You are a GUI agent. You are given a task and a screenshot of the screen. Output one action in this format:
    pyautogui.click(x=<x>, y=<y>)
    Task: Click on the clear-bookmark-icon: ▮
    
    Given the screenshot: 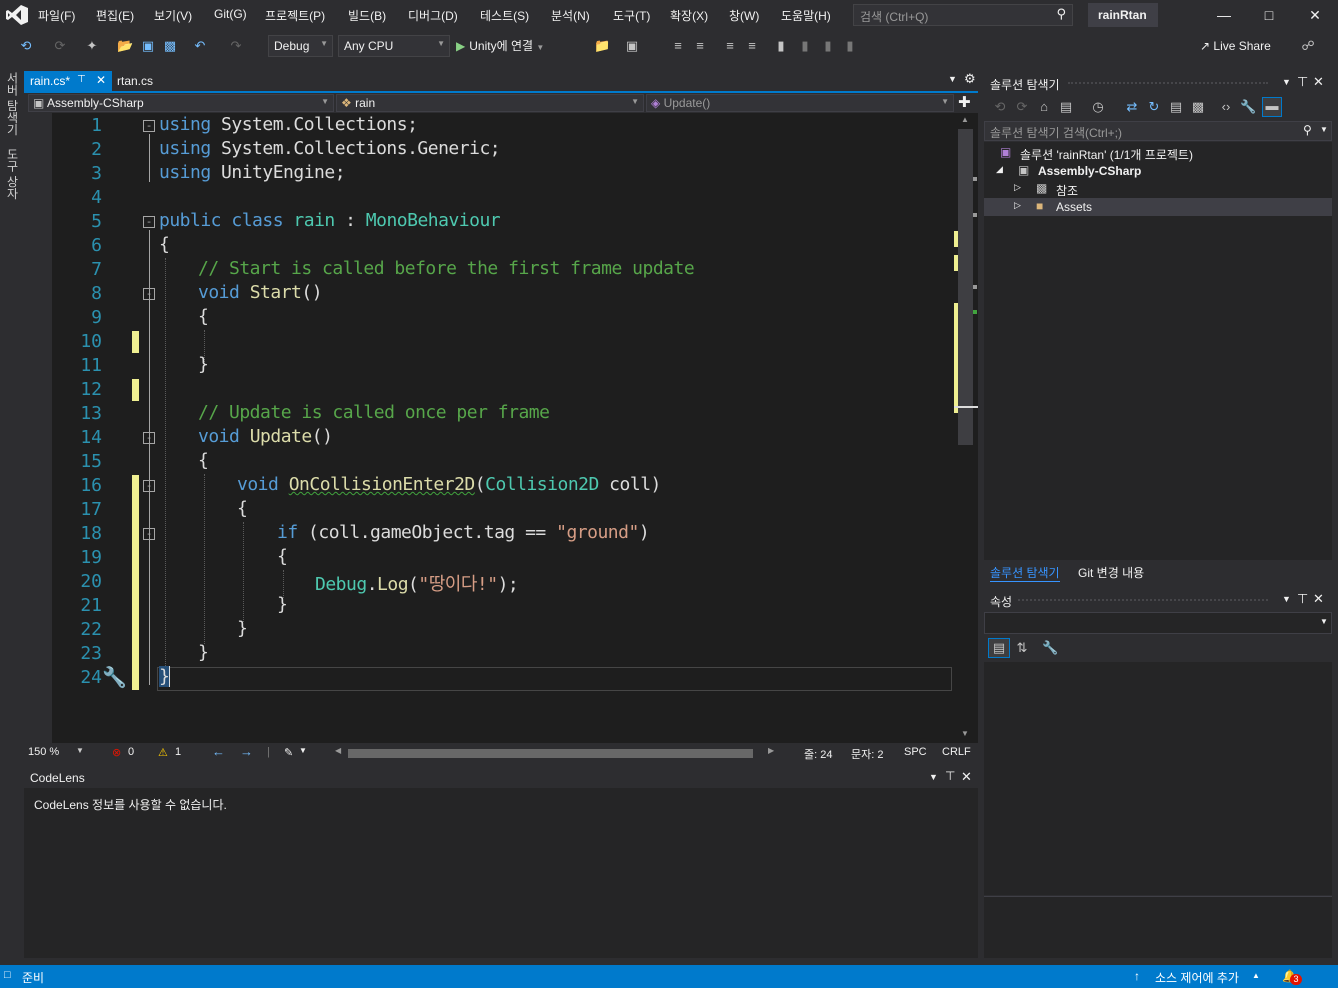 What is the action you would take?
    pyautogui.click(x=850, y=46)
    